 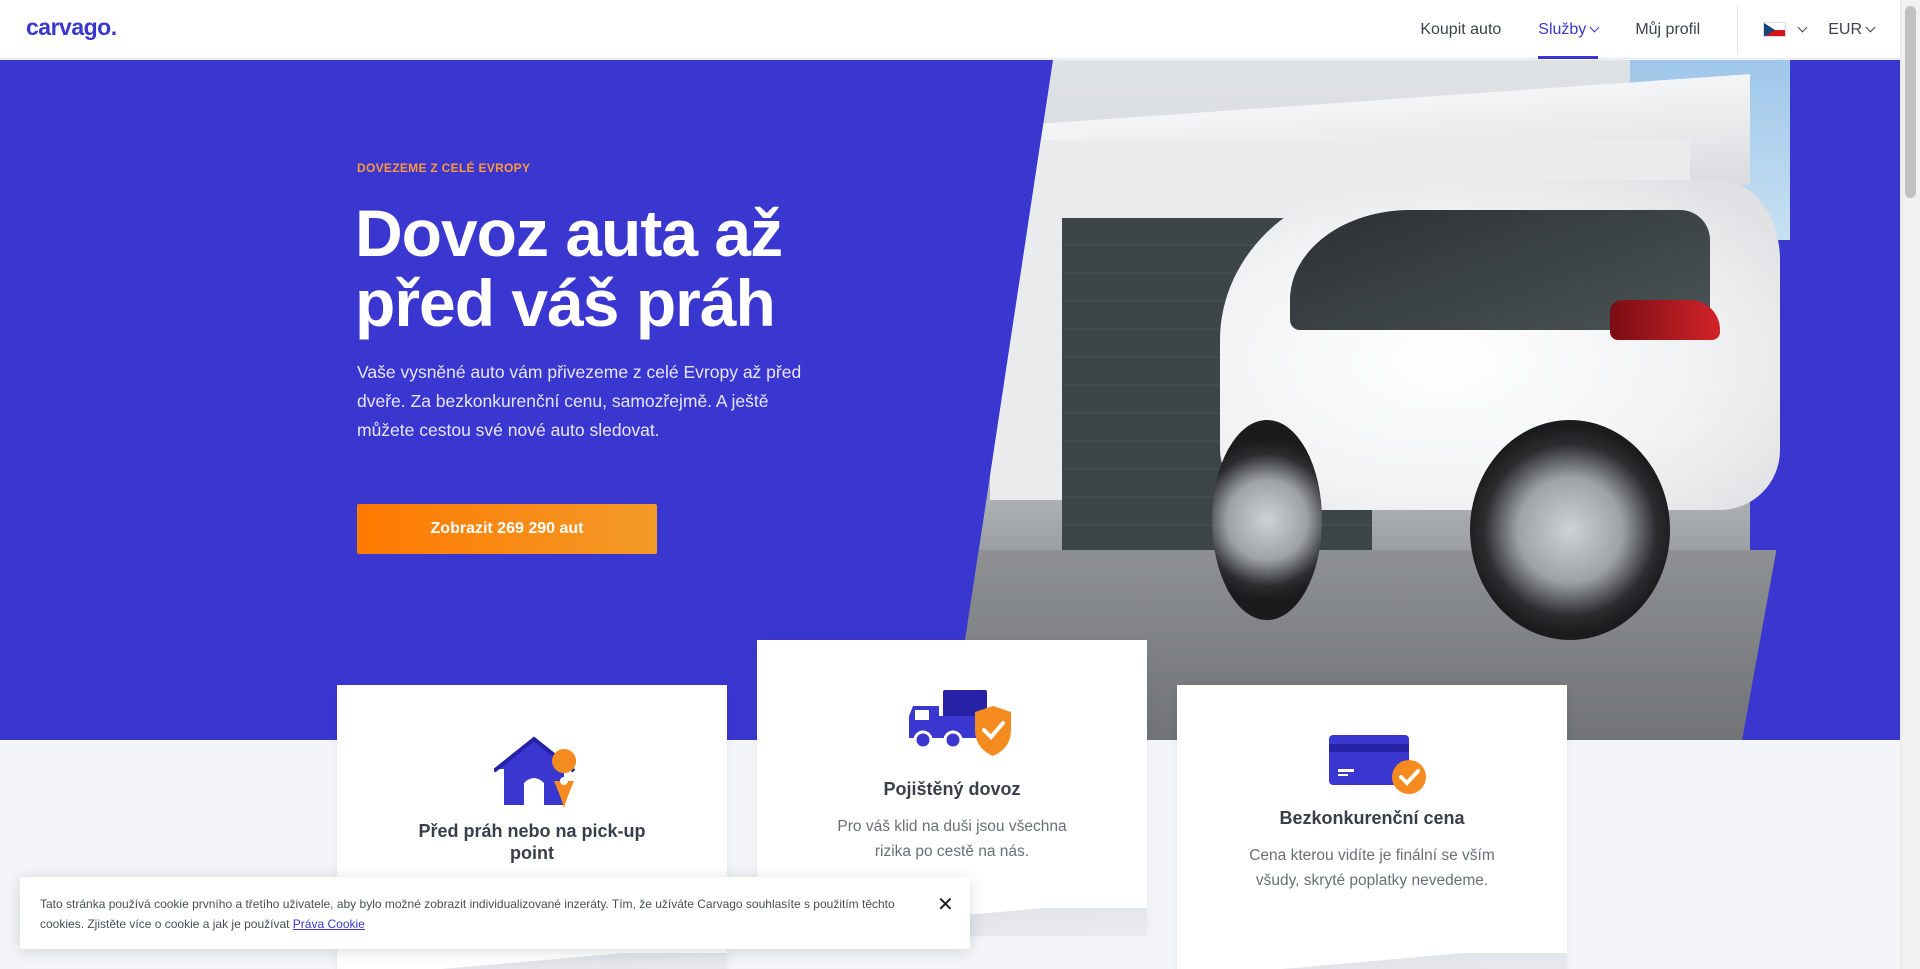 I want to click on carvago-logo: carvago., so click(x=71, y=27).